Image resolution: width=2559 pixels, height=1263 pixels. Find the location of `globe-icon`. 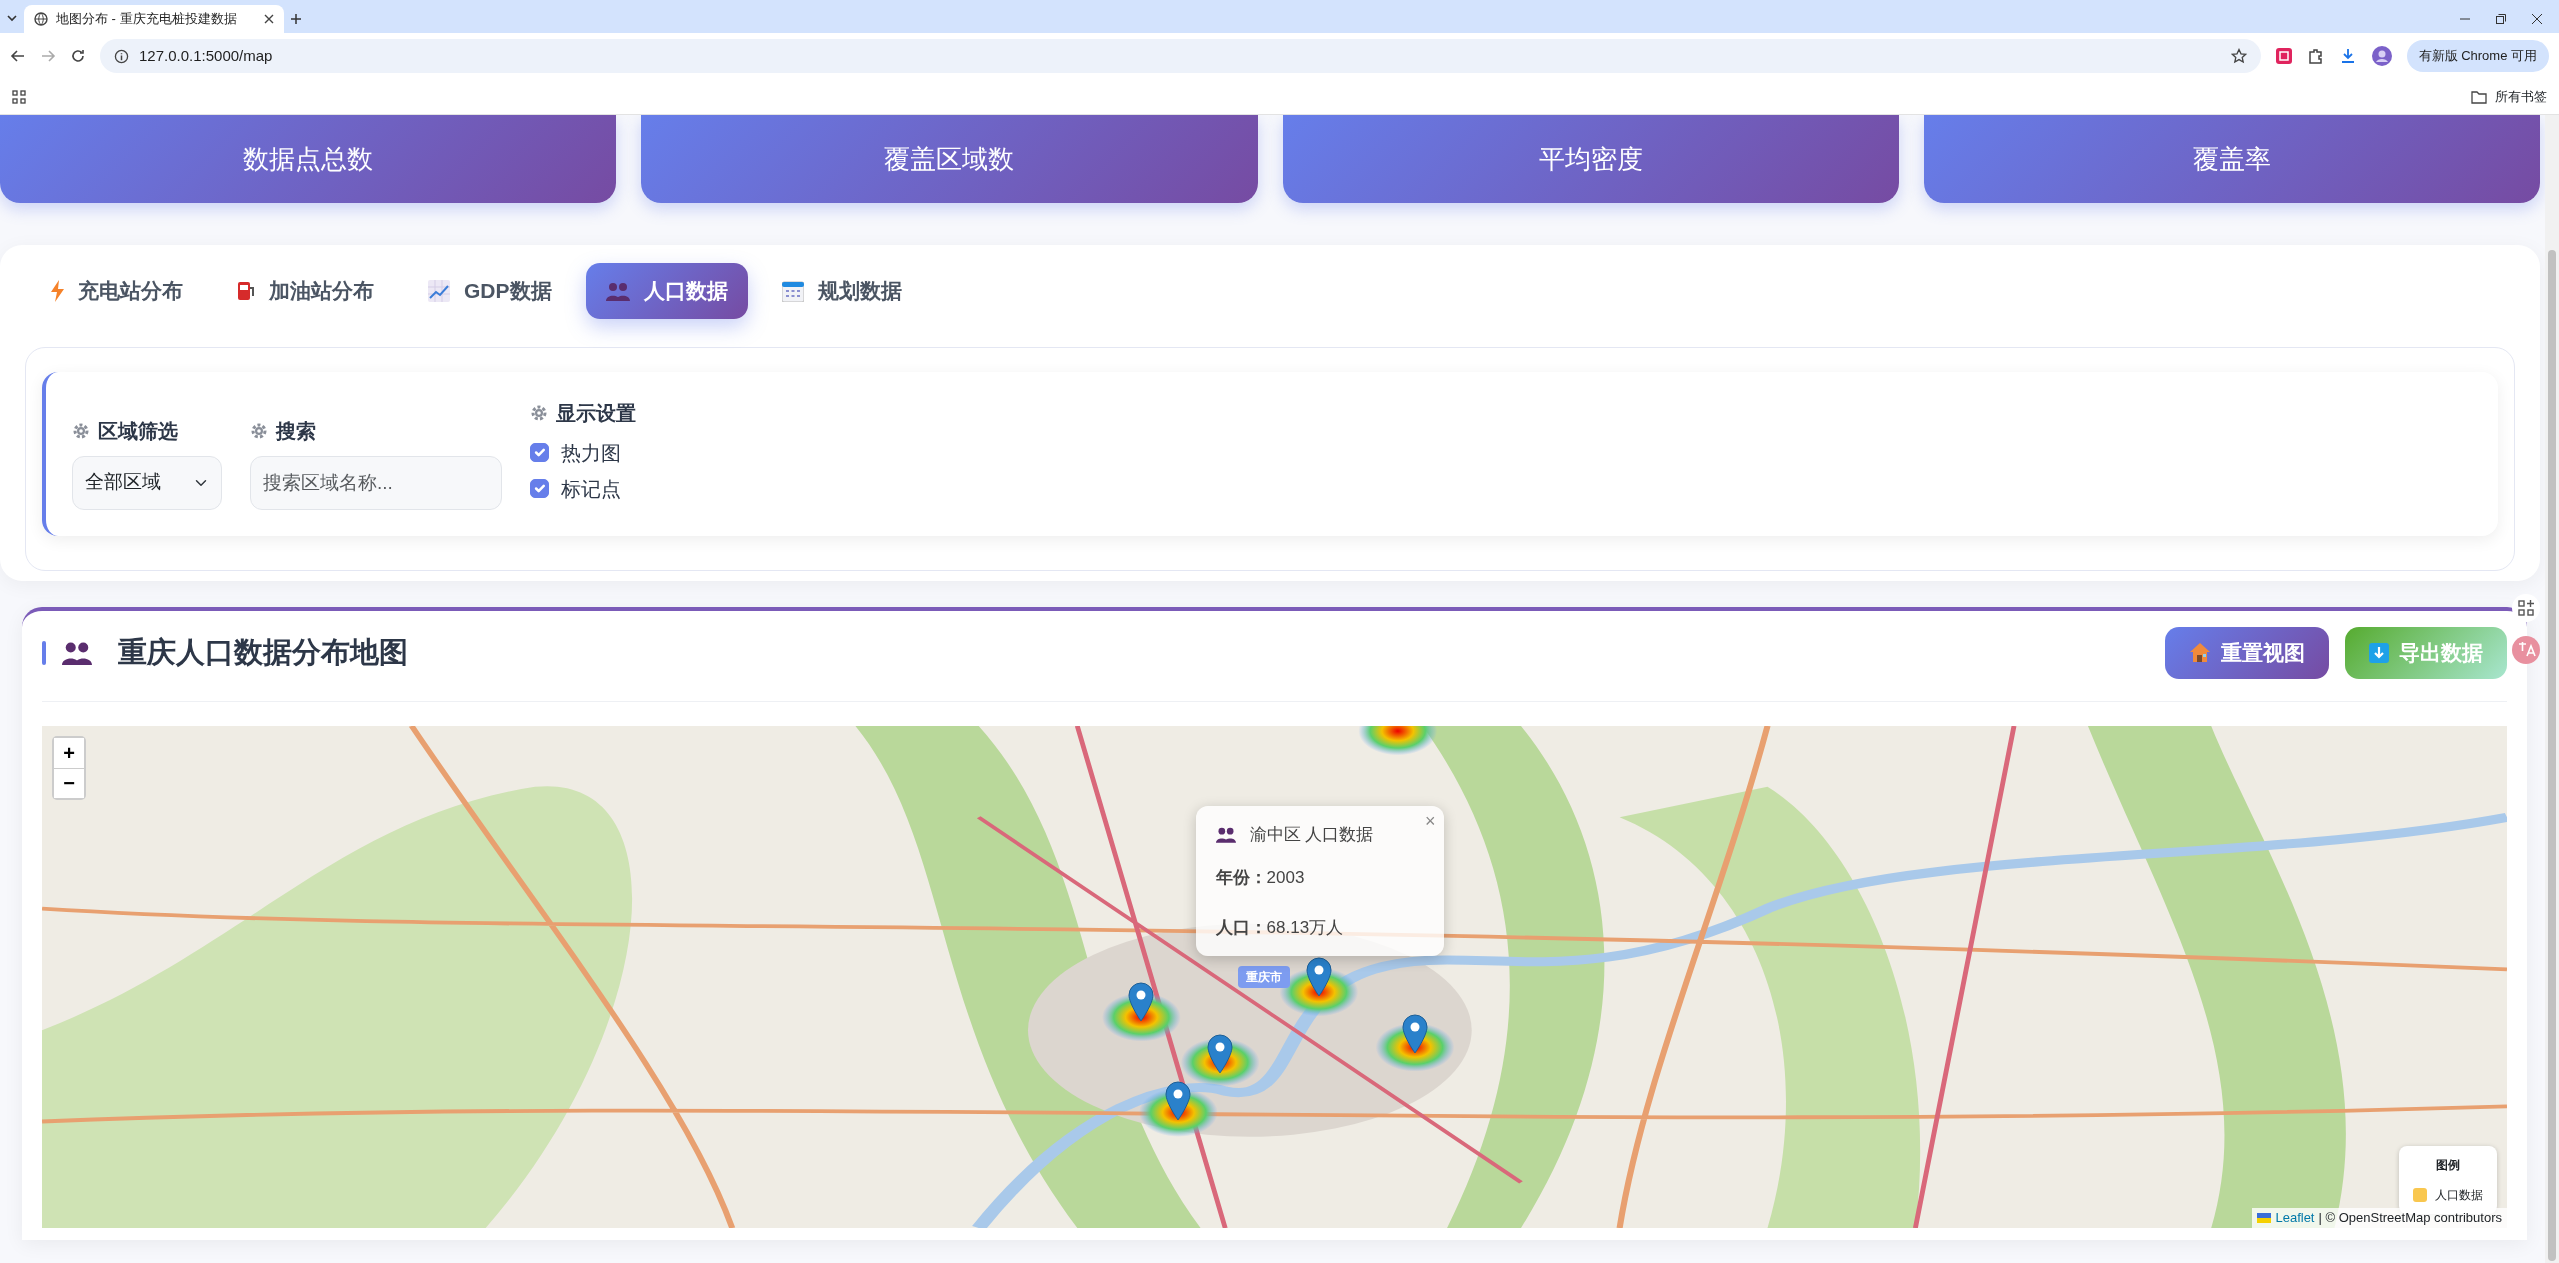

globe-icon is located at coordinates (41, 19).